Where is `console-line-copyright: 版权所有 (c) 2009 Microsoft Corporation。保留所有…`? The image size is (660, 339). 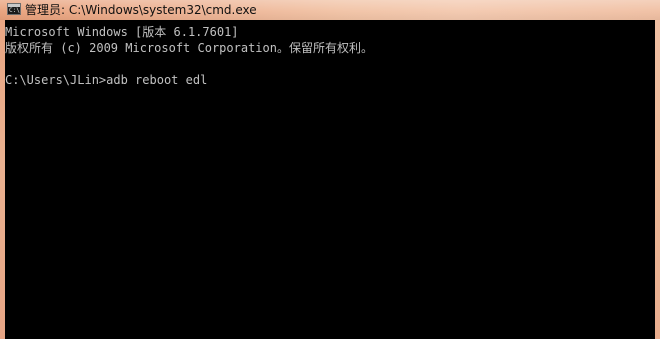
console-line-copyright: 版权所有 (c) 2009 Microsoft Corporation。保留所有… is located at coordinates (189, 48).